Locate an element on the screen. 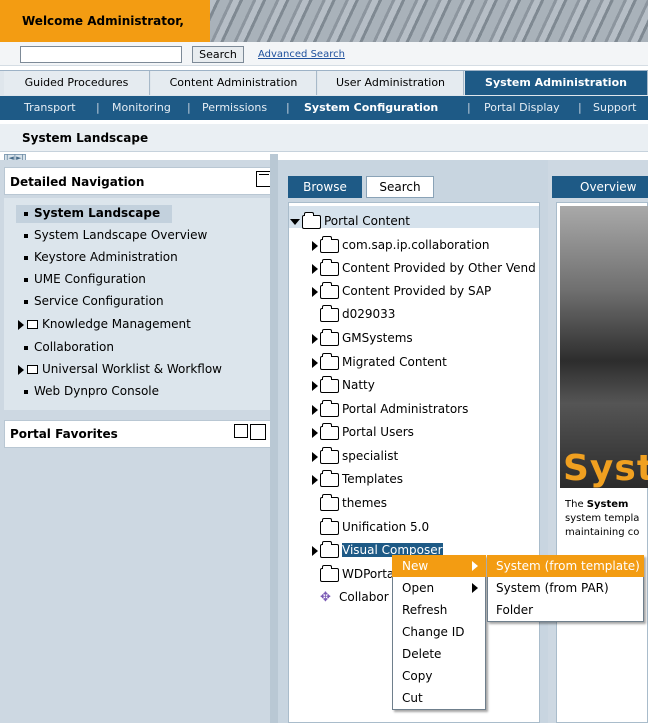 The image size is (648, 723). desc-text: system templa is located at coordinates (602, 518).